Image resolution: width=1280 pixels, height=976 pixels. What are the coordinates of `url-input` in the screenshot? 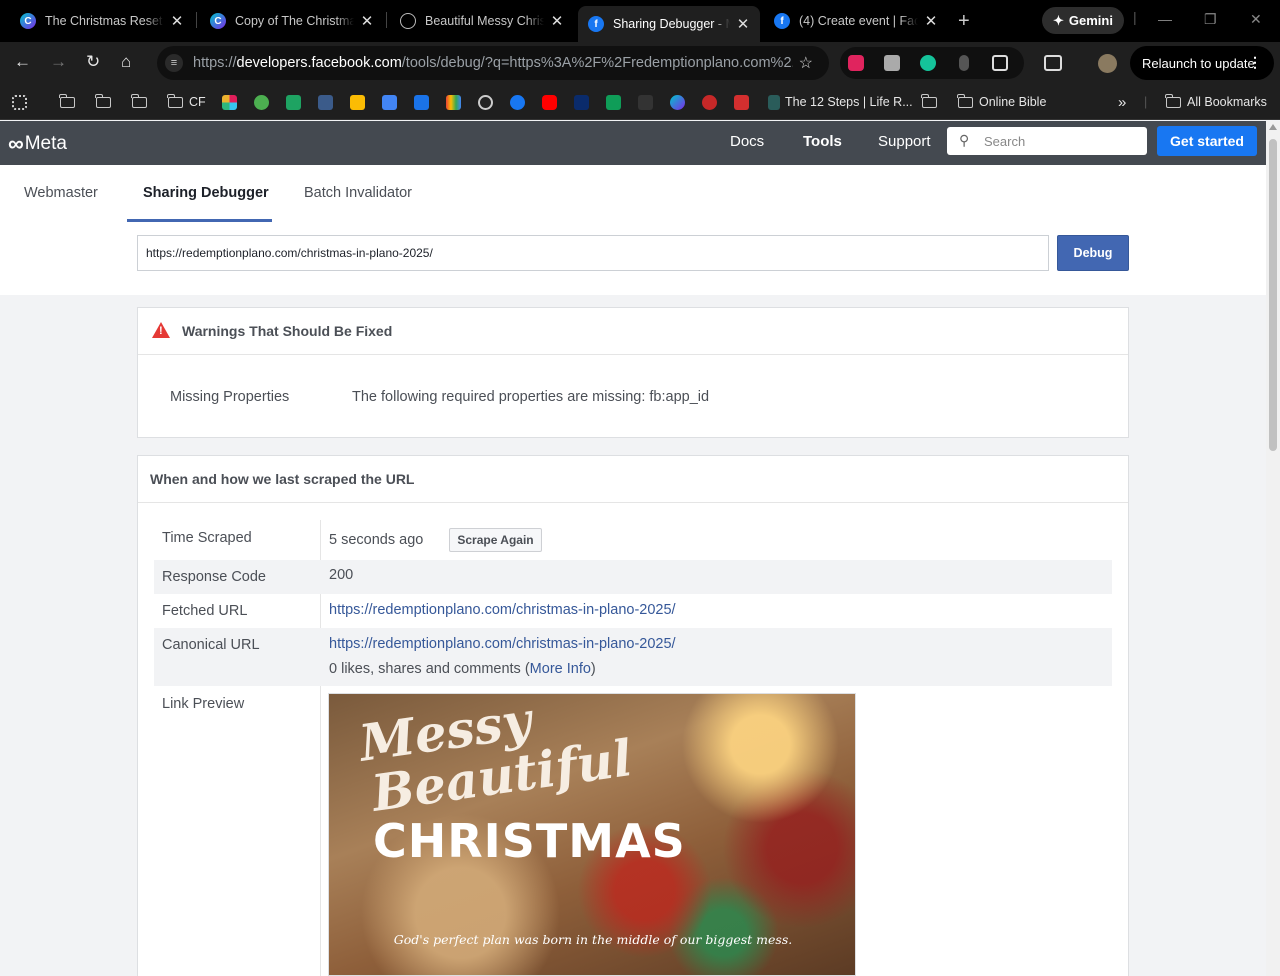 It's located at (593, 253).